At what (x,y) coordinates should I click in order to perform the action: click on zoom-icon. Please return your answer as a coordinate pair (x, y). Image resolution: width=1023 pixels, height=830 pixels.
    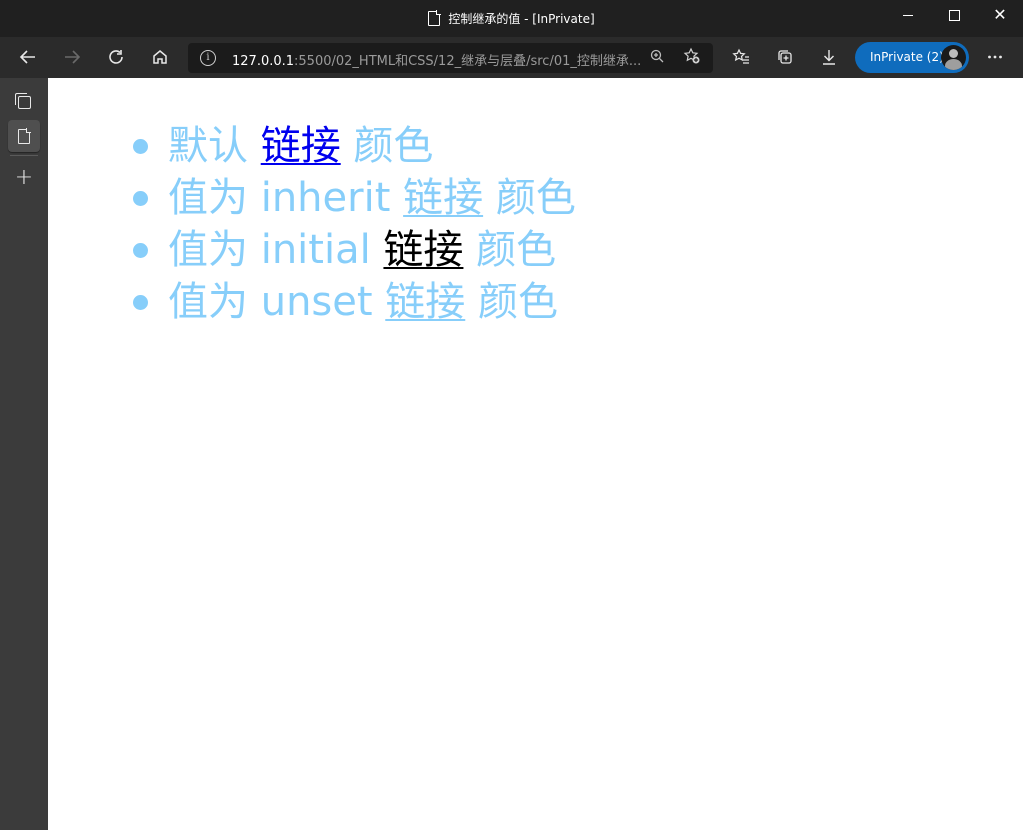
    Looking at the image, I should click on (657, 58).